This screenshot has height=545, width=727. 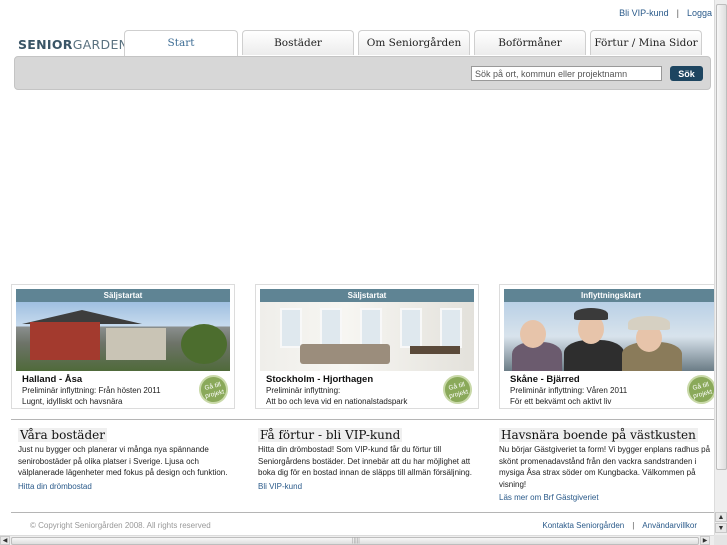 I want to click on scrollbar-corner, so click(x=720, y=540).